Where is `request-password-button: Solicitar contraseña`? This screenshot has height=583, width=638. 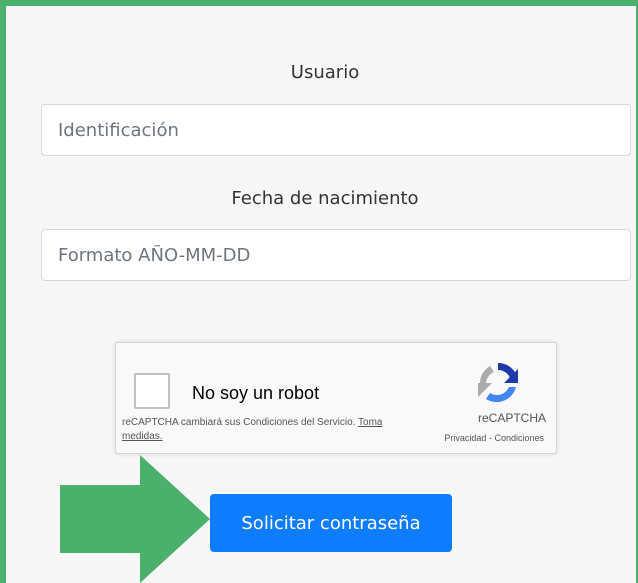 request-password-button: Solicitar contraseña is located at coordinates (331, 523).